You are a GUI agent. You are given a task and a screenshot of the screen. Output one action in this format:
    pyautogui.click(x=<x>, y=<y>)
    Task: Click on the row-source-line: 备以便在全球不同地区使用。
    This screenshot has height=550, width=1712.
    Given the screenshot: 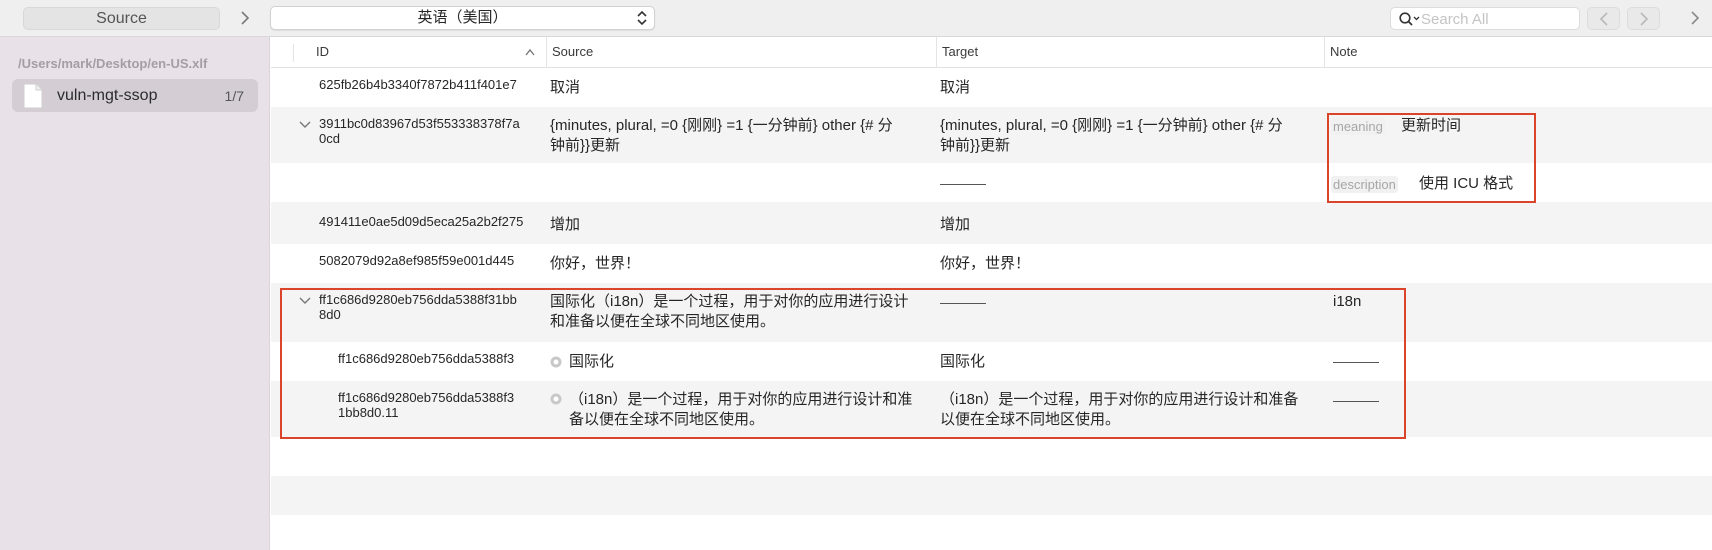 What is the action you would take?
    pyautogui.click(x=667, y=419)
    